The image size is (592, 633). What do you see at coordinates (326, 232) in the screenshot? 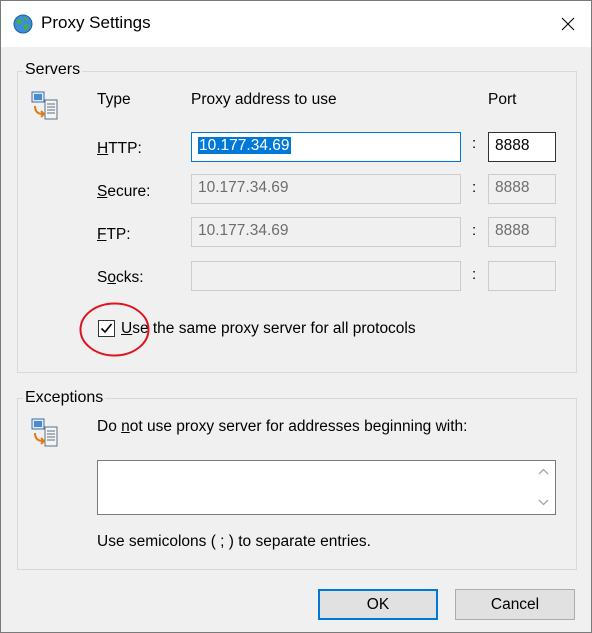
I see `ftp-address-input: 10.177.34.69` at bounding box center [326, 232].